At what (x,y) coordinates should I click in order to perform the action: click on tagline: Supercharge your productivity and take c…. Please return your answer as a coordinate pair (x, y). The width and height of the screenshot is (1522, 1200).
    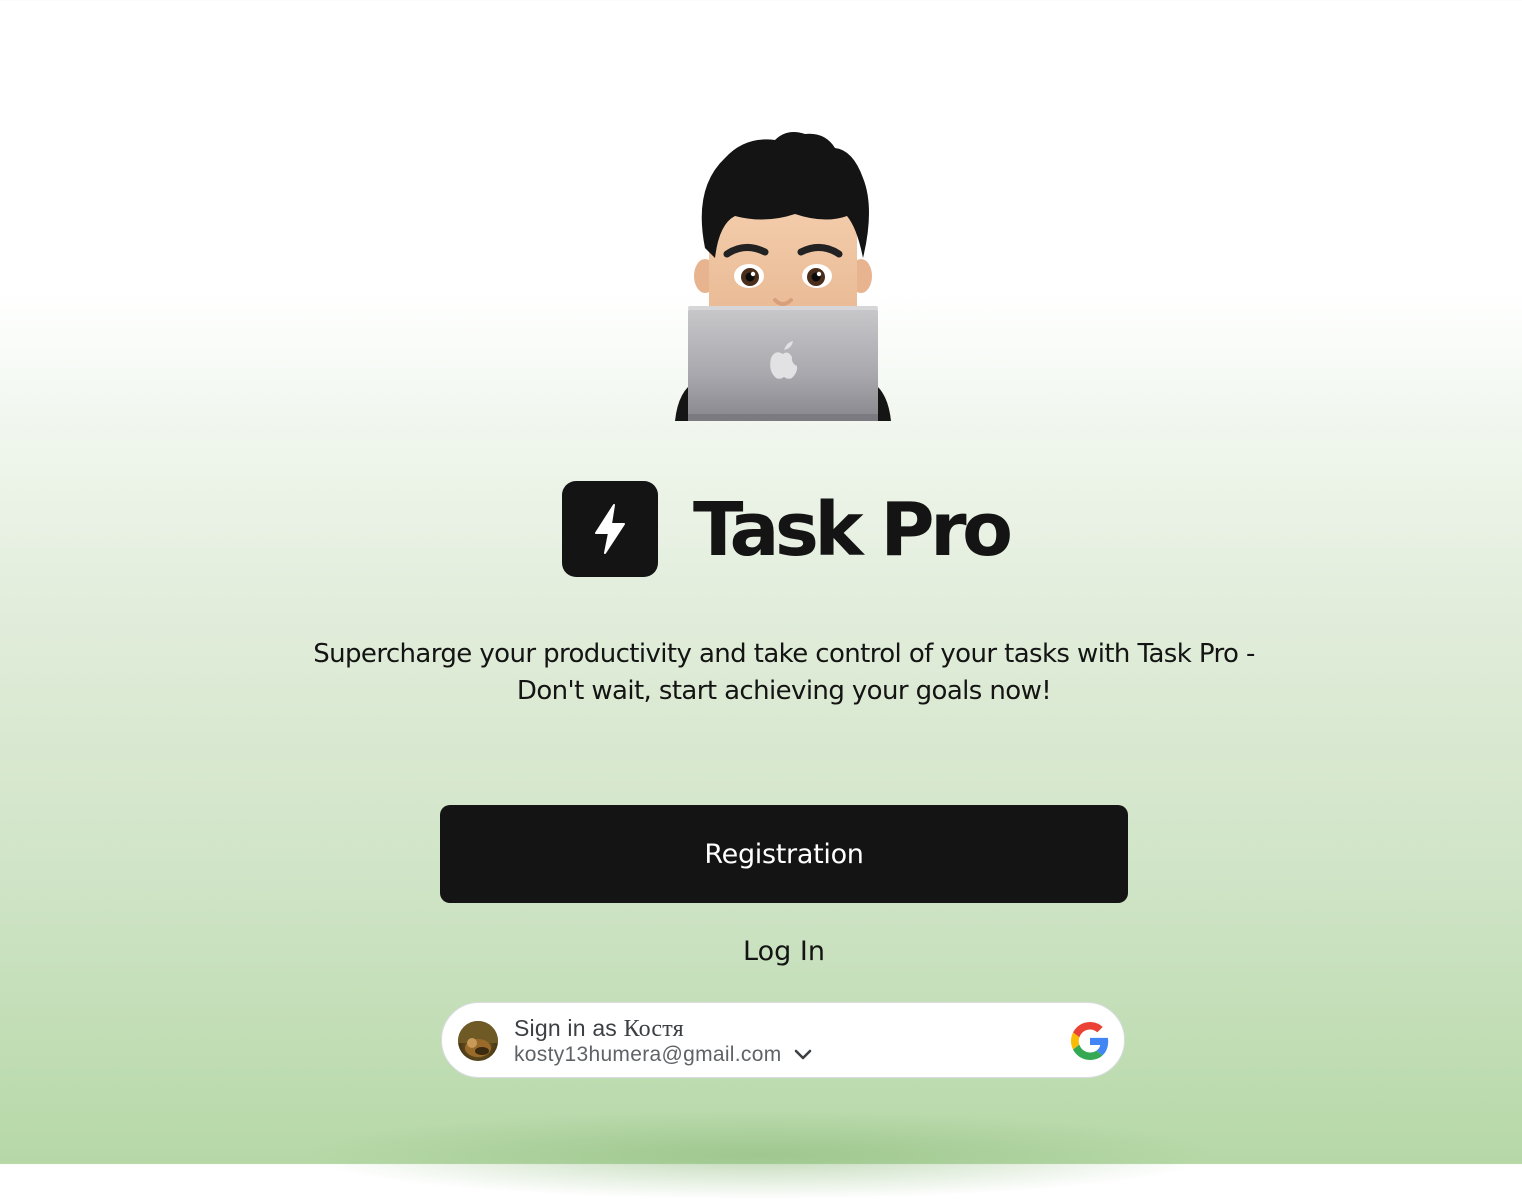
    Looking at the image, I should click on (784, 672).